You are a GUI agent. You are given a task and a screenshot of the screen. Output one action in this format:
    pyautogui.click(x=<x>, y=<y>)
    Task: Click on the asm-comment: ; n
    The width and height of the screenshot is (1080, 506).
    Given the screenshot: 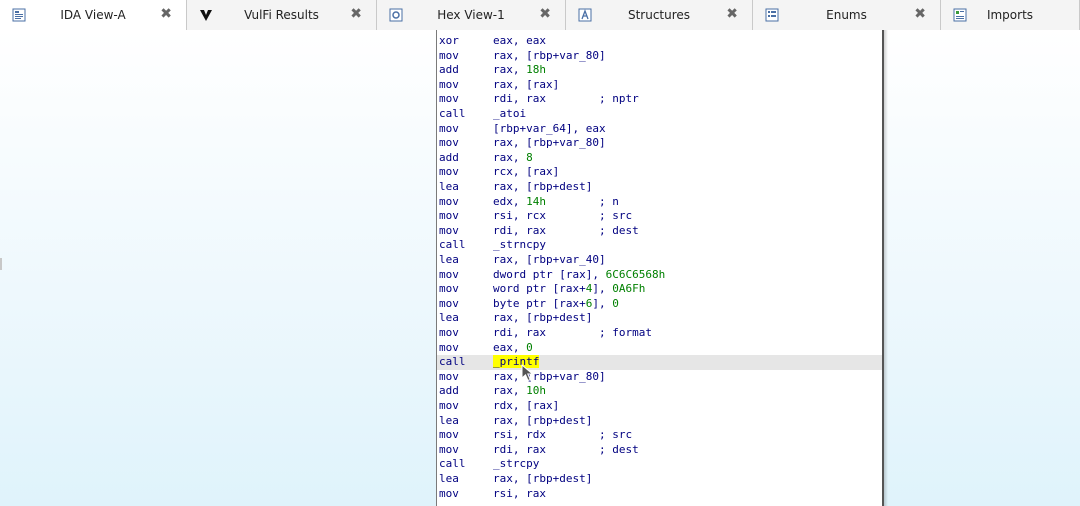 What is the action you would take?
    pyautogui.click(x=609, y=201)
    